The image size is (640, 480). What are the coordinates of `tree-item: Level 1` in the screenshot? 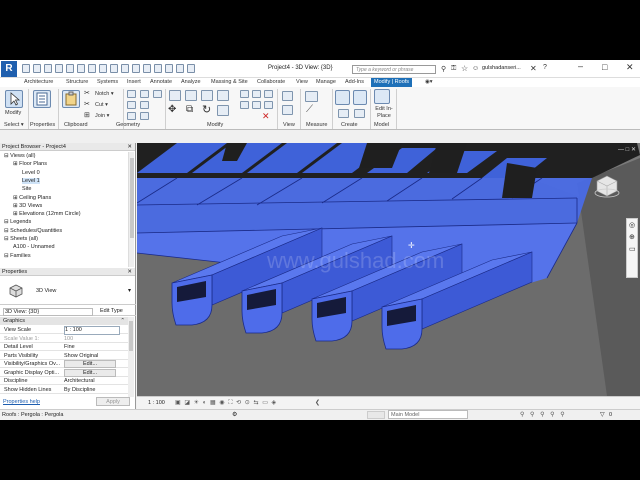 It's located at (31, 180).